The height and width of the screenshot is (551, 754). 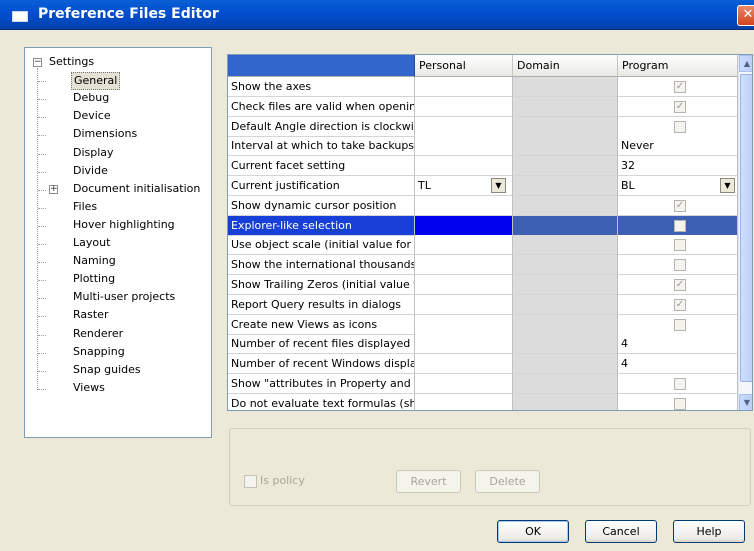 I want to click on revert-button: Revert, so click(x=428, y=481).